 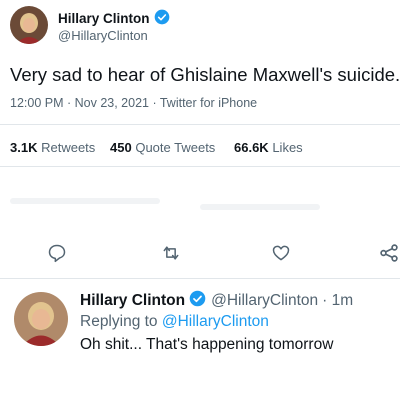 I want to click on reply-time: · 1m, so click(x=337, y=301).